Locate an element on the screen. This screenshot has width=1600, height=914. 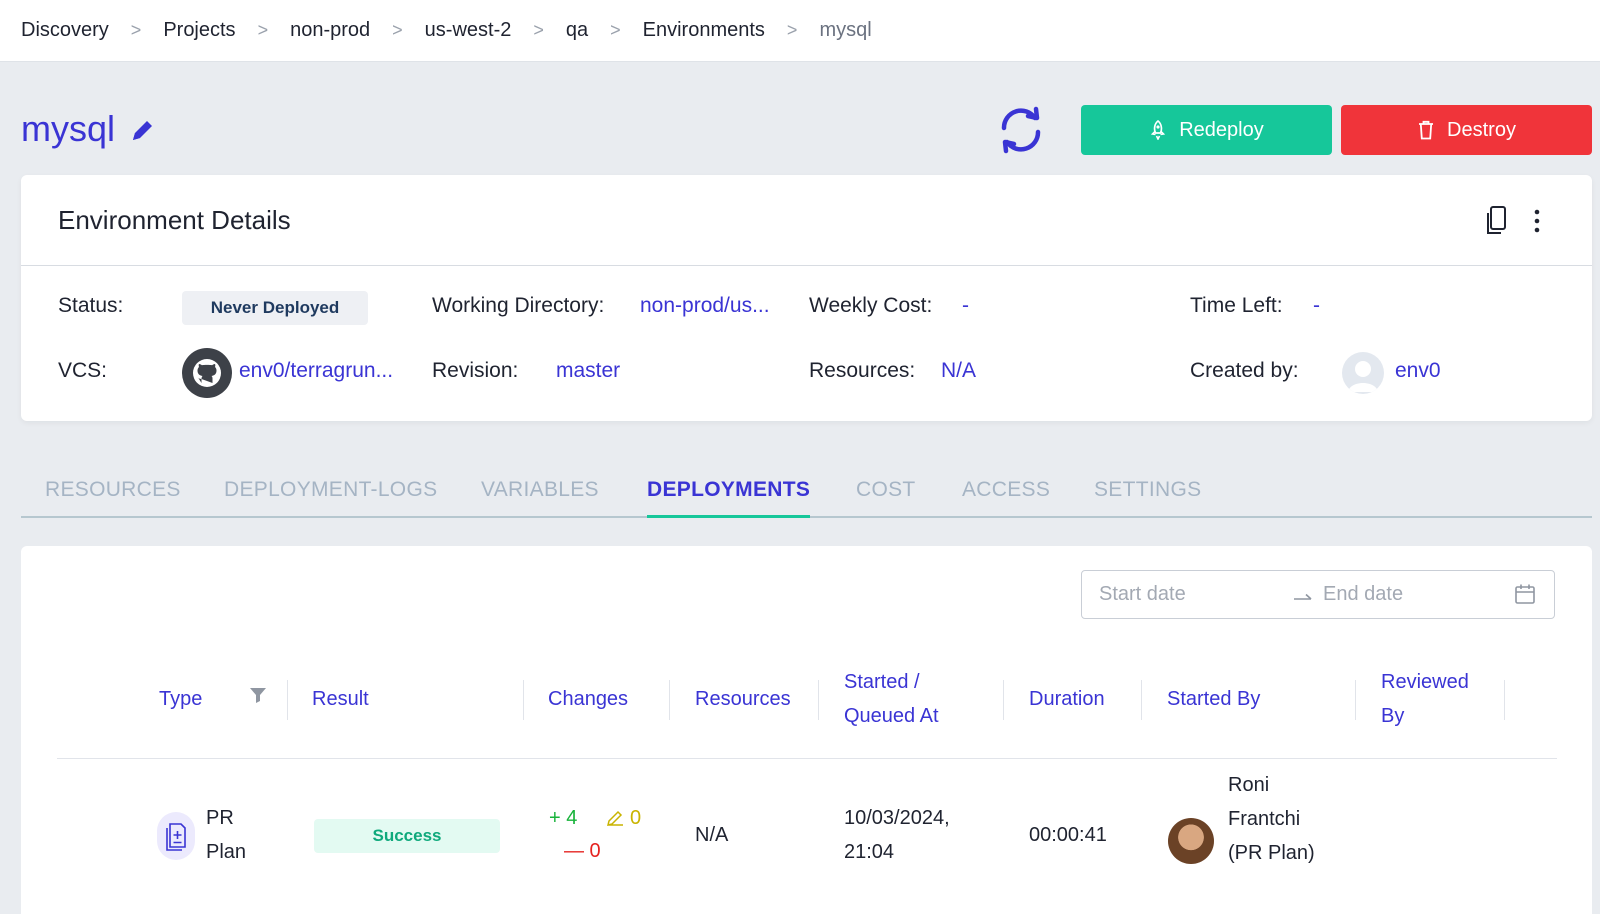
page-title: mysql is located at coordinates (68, 128).